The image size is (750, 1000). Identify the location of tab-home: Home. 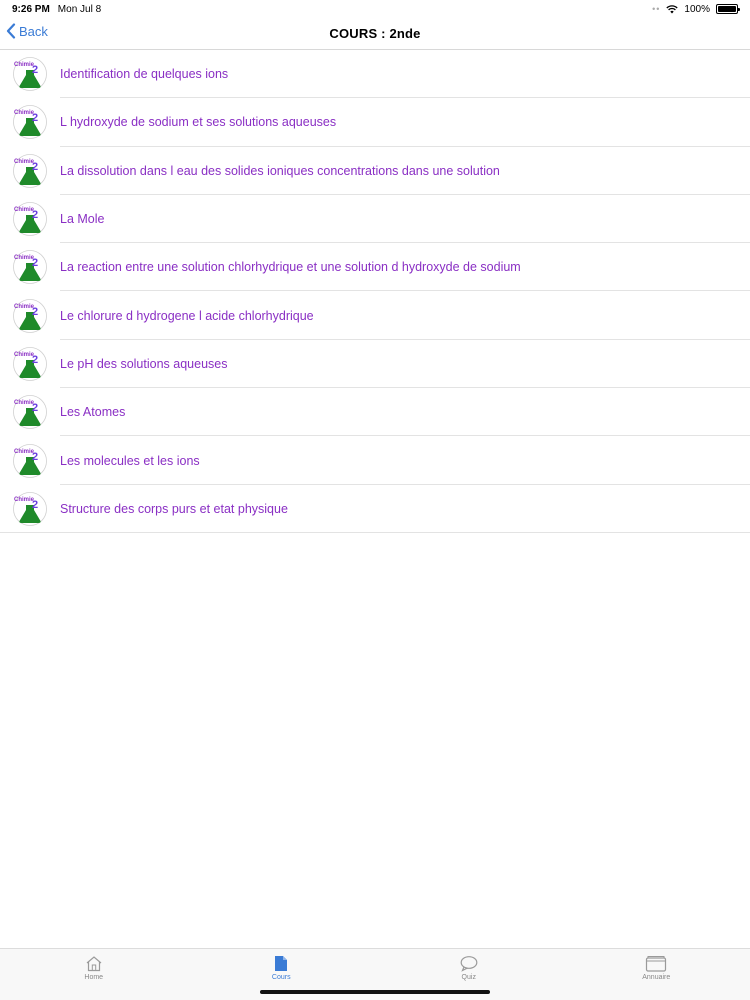
(94, 974).